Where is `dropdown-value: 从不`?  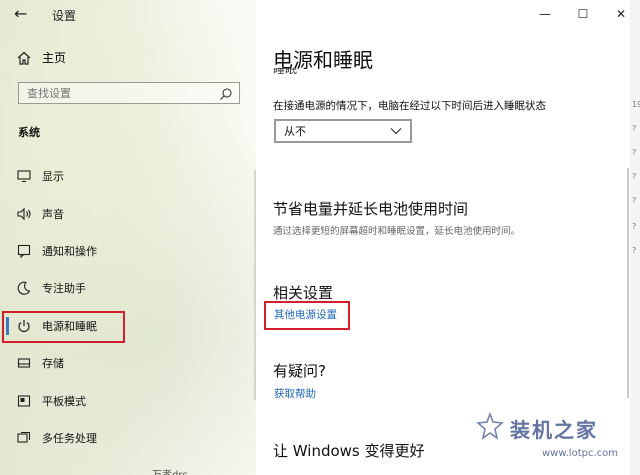
dropdown-value: 从不 is located at coordinates (295, 131).